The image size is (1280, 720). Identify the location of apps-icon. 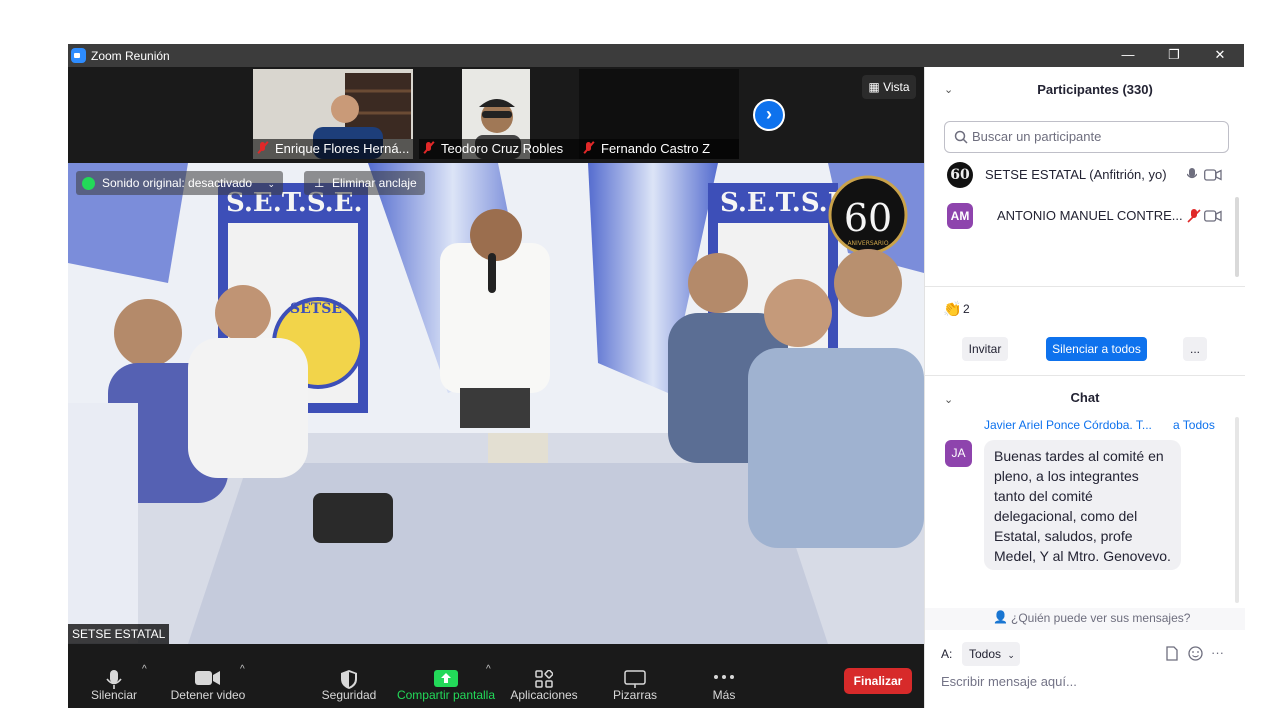
(544, 679).